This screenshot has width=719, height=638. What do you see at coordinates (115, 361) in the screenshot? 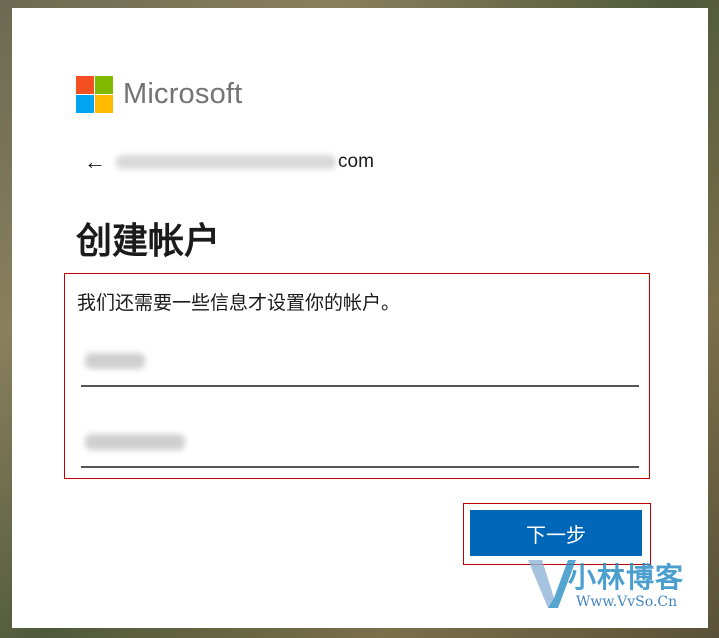
I see `last-name-redacted-value` at bounding box center [115, 361].